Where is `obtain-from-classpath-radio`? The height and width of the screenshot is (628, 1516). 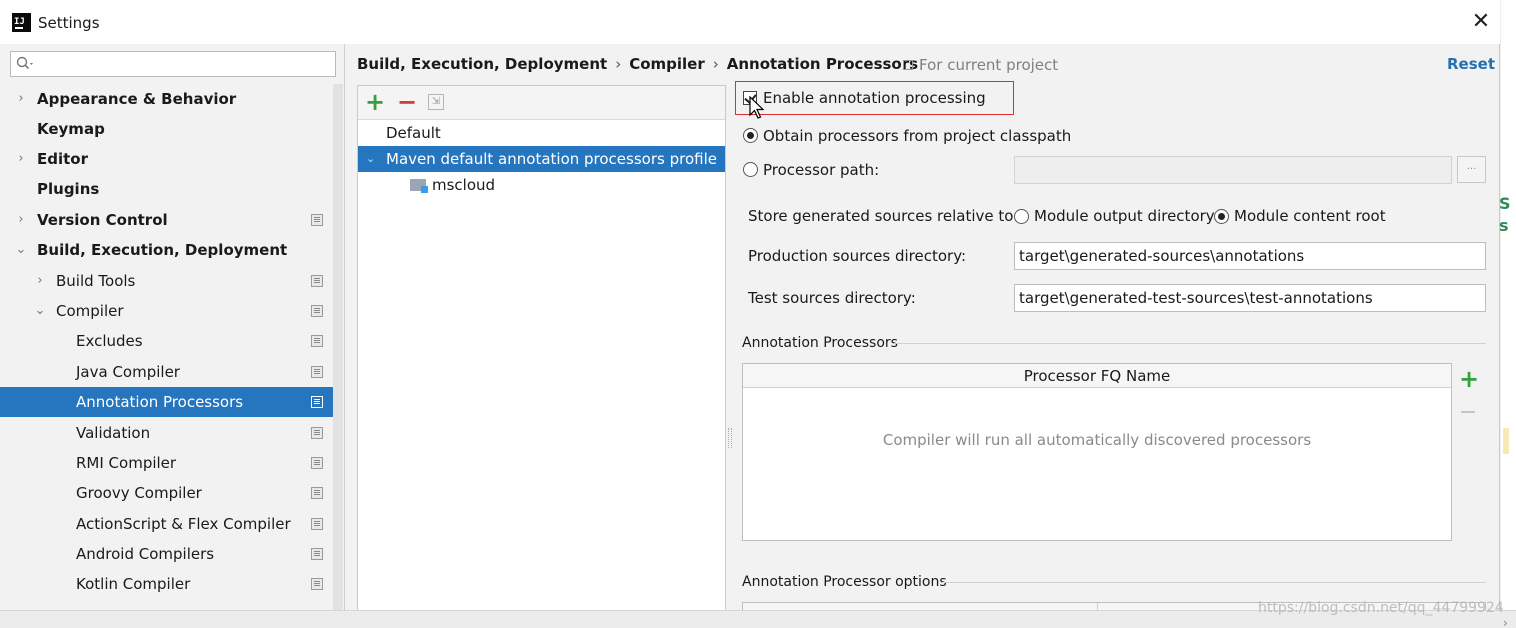
obtain-from-classpath-radio is located at coordinates (750, 135).